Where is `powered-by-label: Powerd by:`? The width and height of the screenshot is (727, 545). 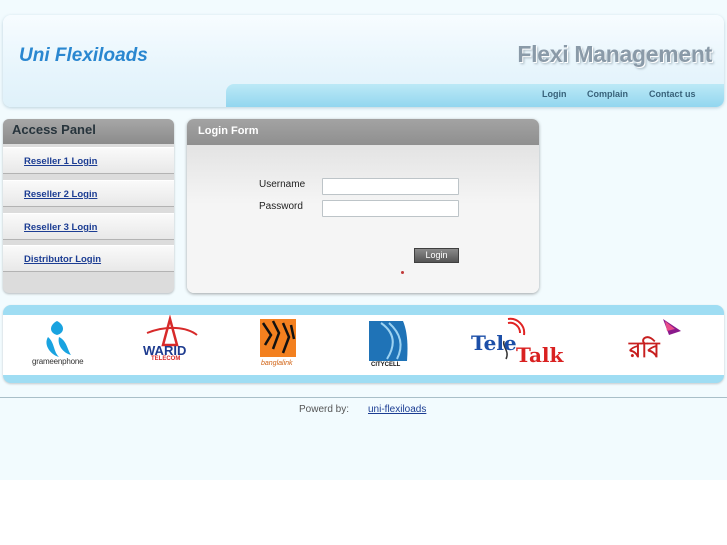 powered-by-label: Powerd by: is located at coordinates (324, 409).